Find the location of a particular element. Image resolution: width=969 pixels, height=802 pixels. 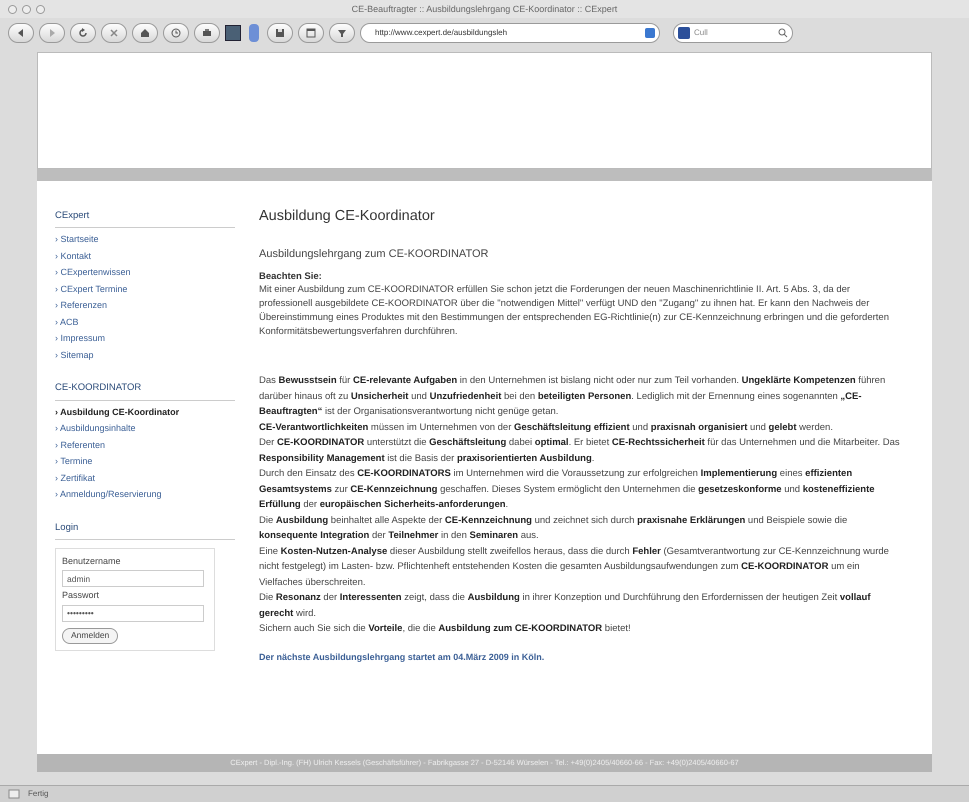

body-paragraph: Der CE-KOORDINATOR unterstützt die Geschäftsleitung dabei optimal. Er bietet CE-Rechtssicherheit für das Unternehmen und die Mitarbeiter. Das Responsibility Management ist die Basis der praxisorientierten Ausbildung. is located at coordinates (580, 451).